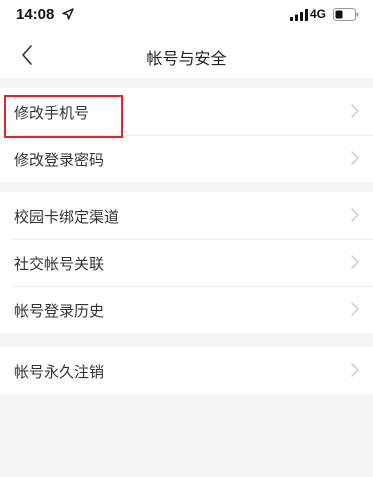  I want to click on location-arrow-icon, so click(68, 14).